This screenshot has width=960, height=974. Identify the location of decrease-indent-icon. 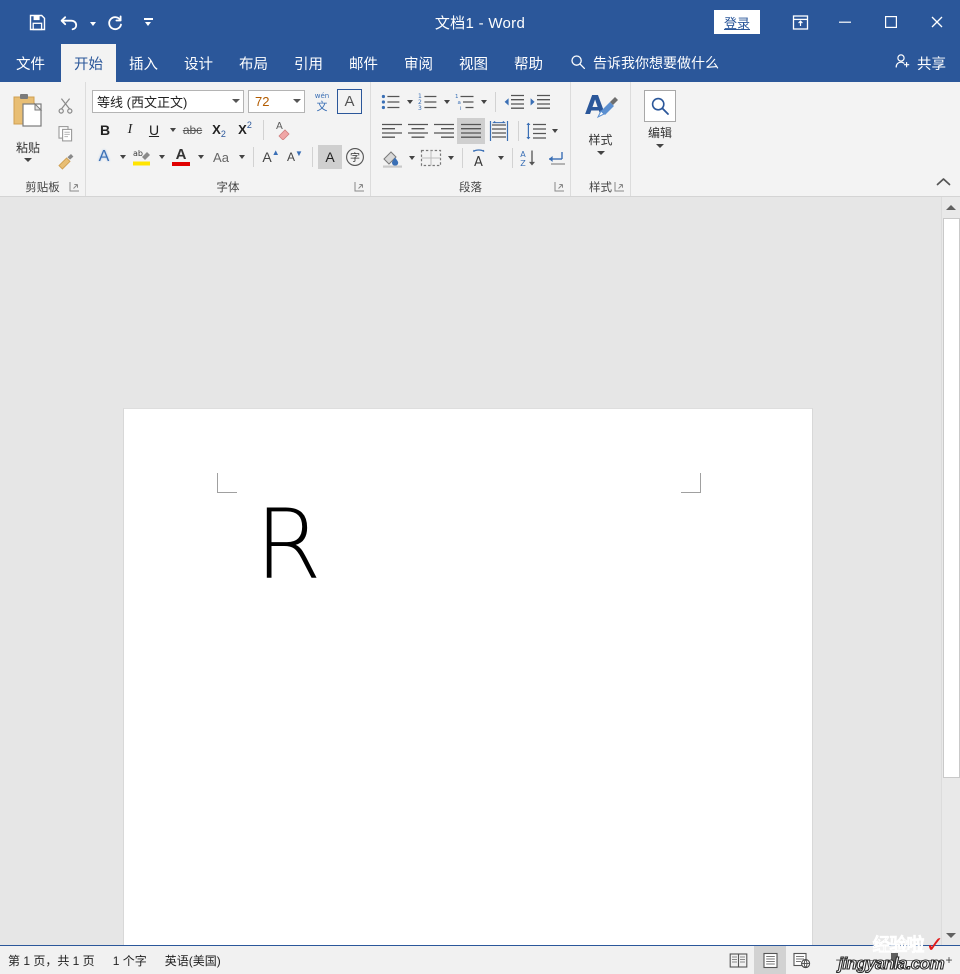
(514, 102).